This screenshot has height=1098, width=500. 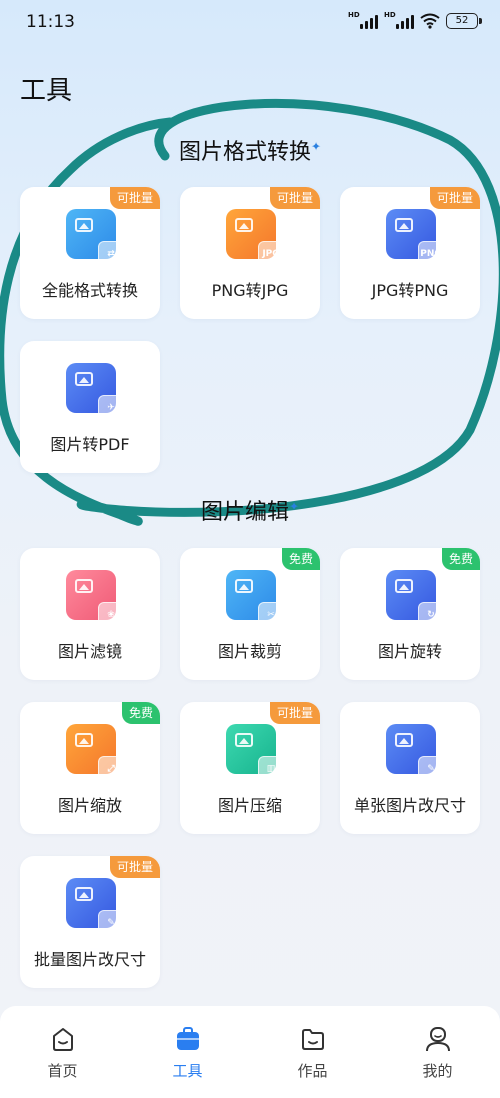 I want to click on scale-icon: ⤢, so click(x=95, y=753).